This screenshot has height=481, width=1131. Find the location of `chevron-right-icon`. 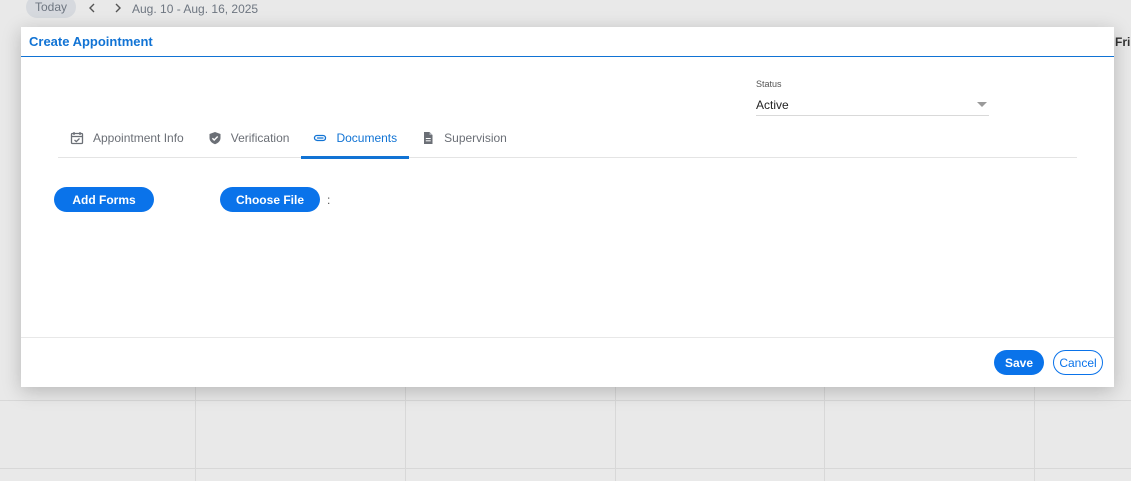

chevron-right-icon is located at coordinates (118, 8).